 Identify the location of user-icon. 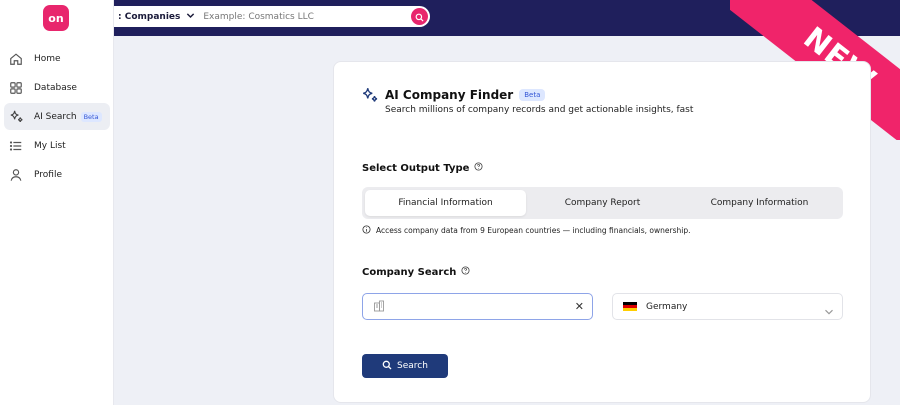
(16, 175).